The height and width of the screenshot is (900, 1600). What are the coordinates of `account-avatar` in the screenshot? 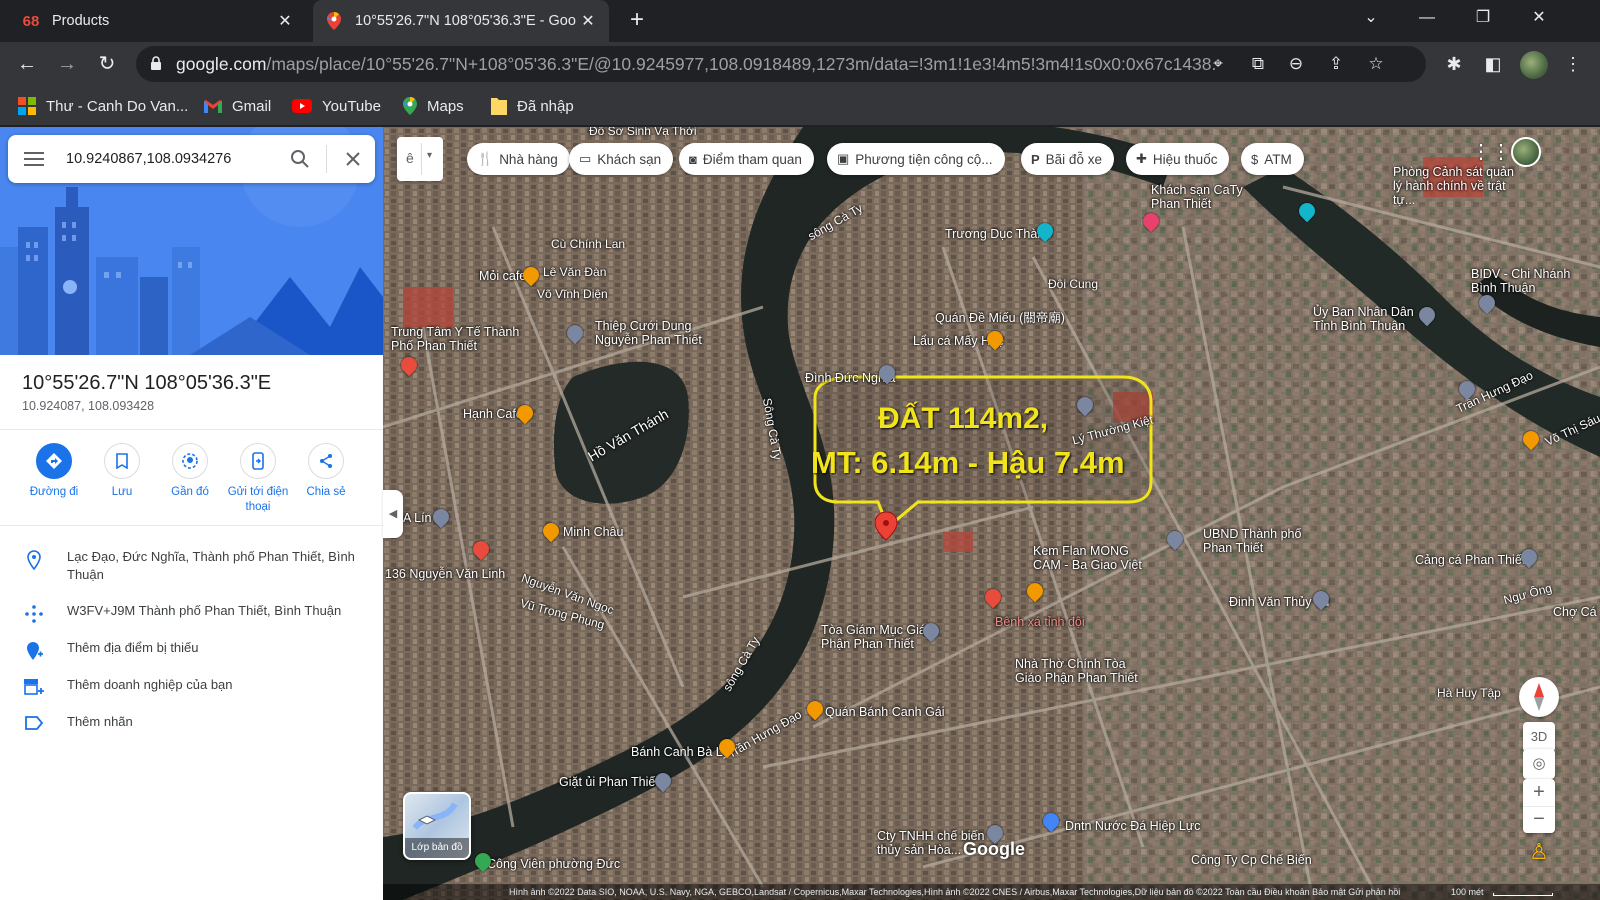 It's located at (1526, 152).